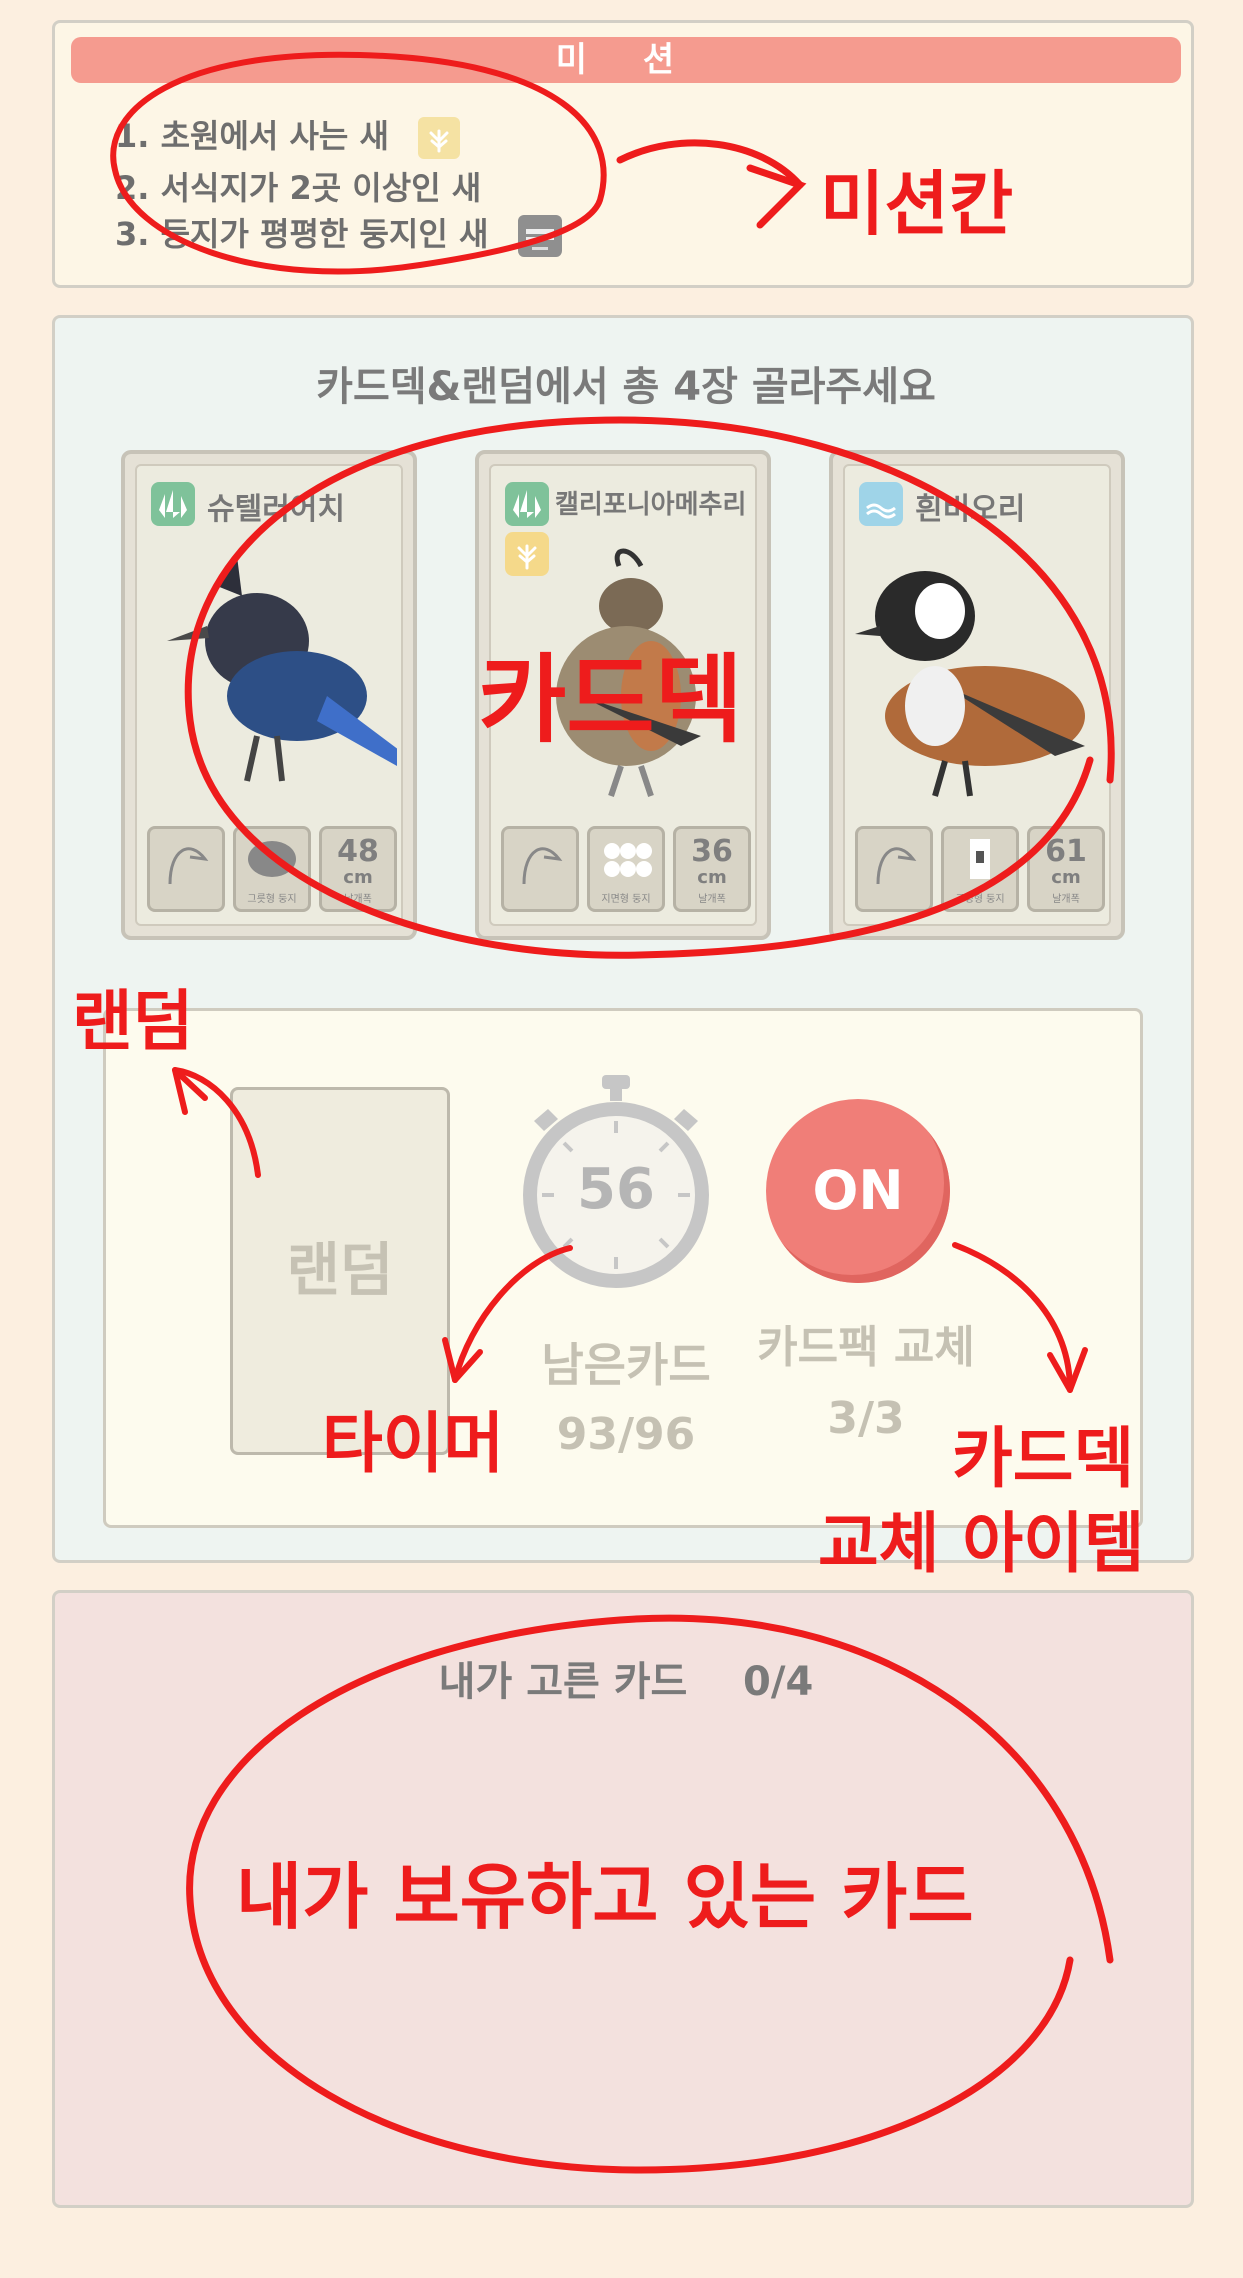 This screenshot has height=2278, width=1243. What do you see at coordinates (133, 1021) in the screenshot?
I see `annotation-random: 랜덤` at bounding box center [133, 1021].